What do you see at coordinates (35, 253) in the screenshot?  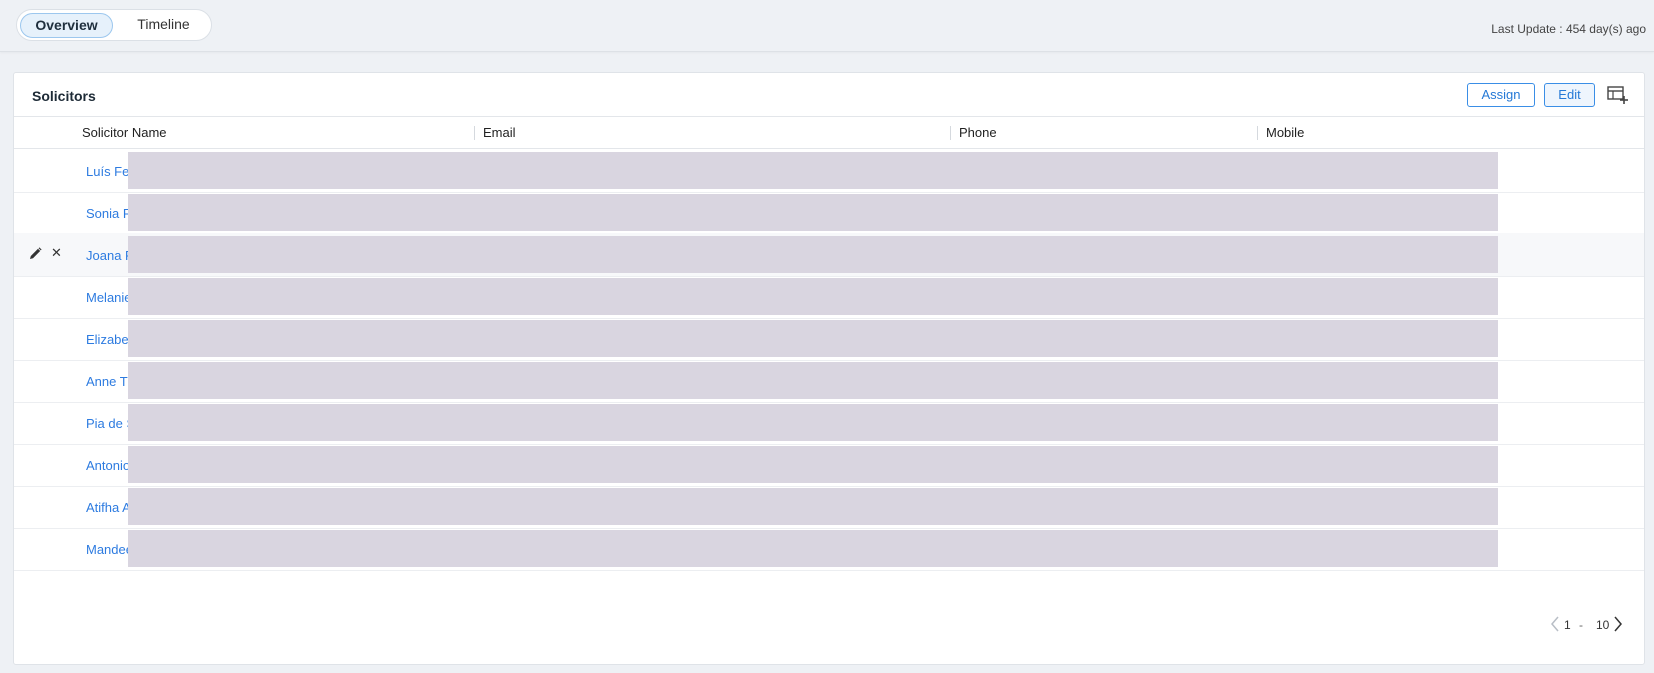 I see `pencil-icon` at bounding box center [35, 253].